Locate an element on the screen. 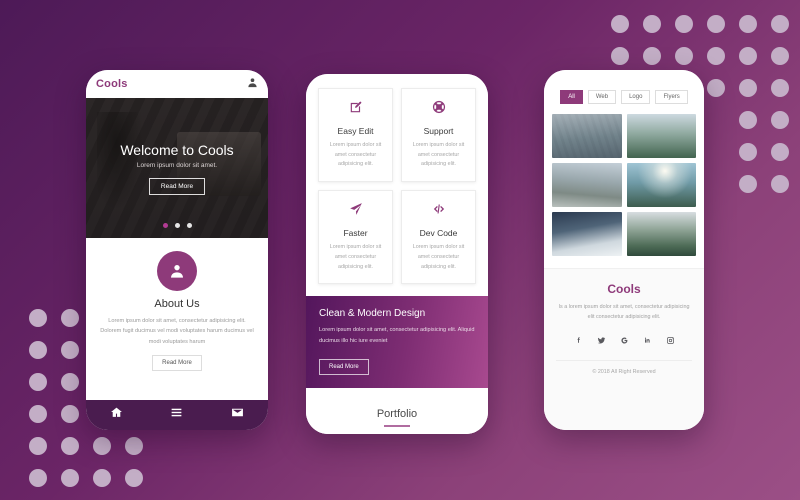 This screenshot has width=800, height=500. hero-read-more-button: Read More is located at coordinates (177, 186).